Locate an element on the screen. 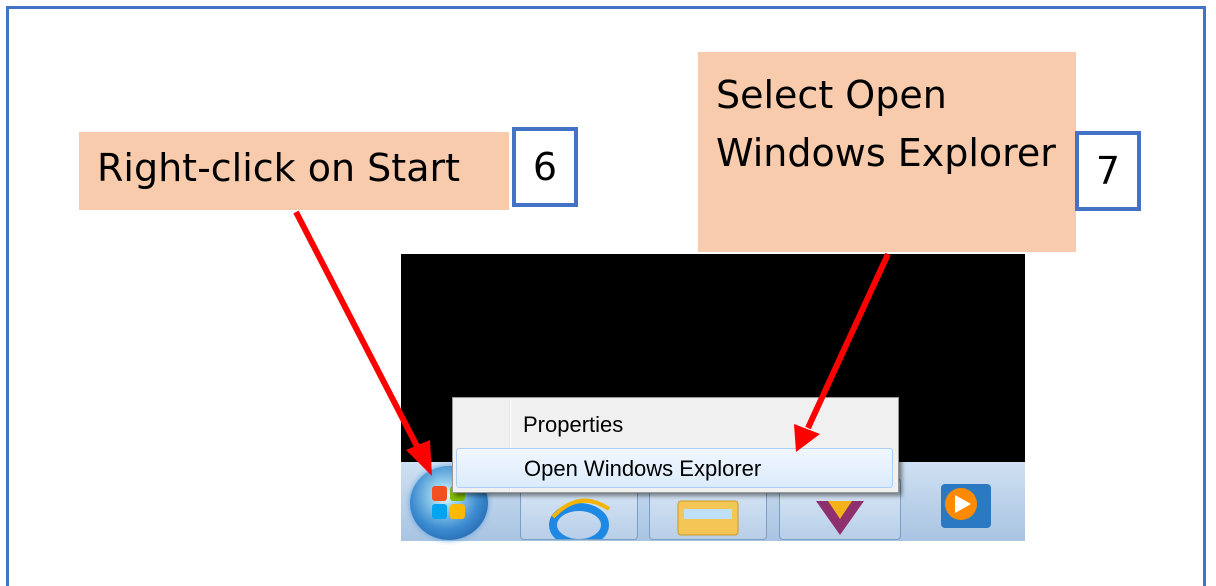 The height and width of the screenshot is (586, 1216). arrow-to-start is located at coordinates (362, 343).